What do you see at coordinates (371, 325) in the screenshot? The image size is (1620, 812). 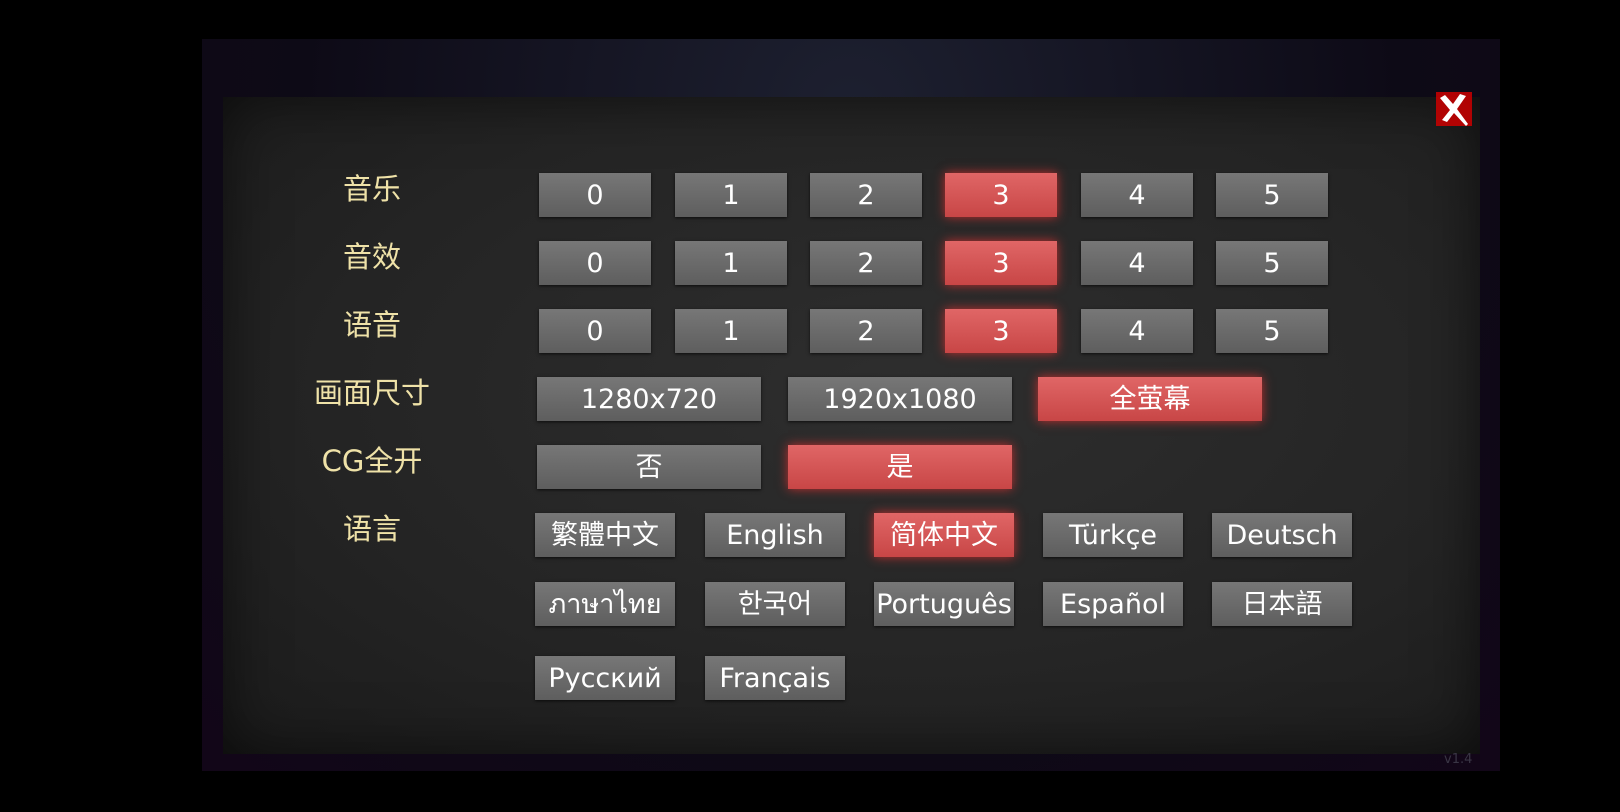 I see `voice-label: 语音` at bounding box center [371, 325].